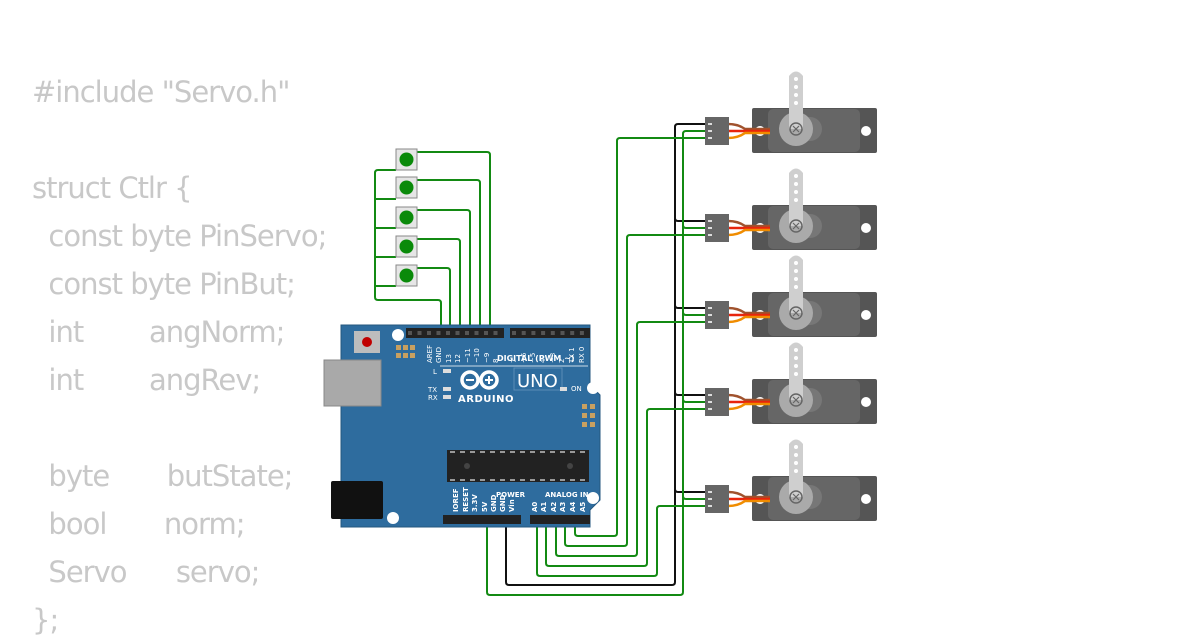 The width and height of the screenshot is (1200, 644). Describe the element at coordinates (477, 355) in the screenshot. I see `digital-pin-label: ~10` at that location.